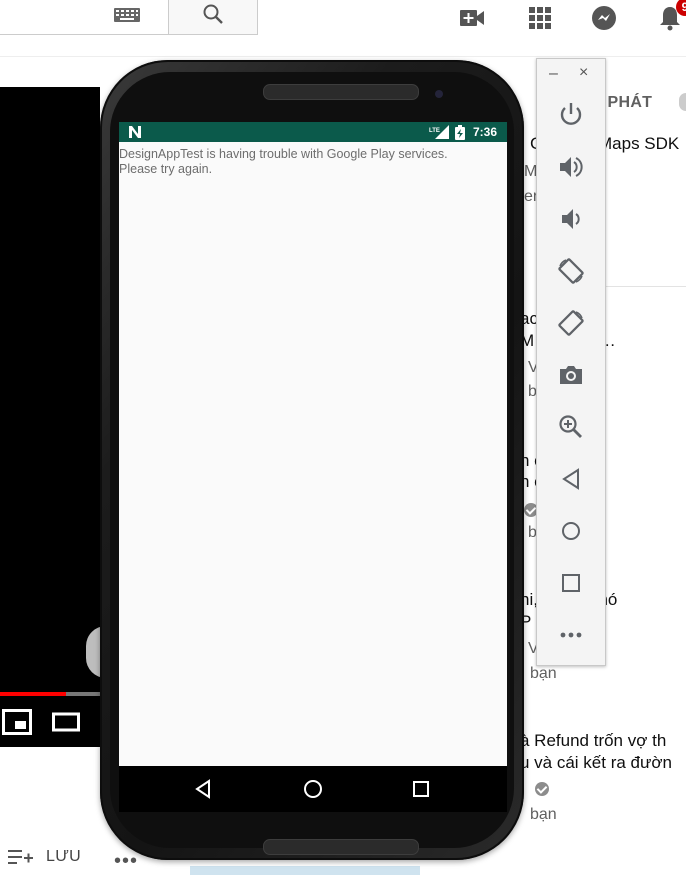  What do you see at coordinates (571, 635) in the screenshot?
I see `more-options-icon` at bounding box center [571, 635].